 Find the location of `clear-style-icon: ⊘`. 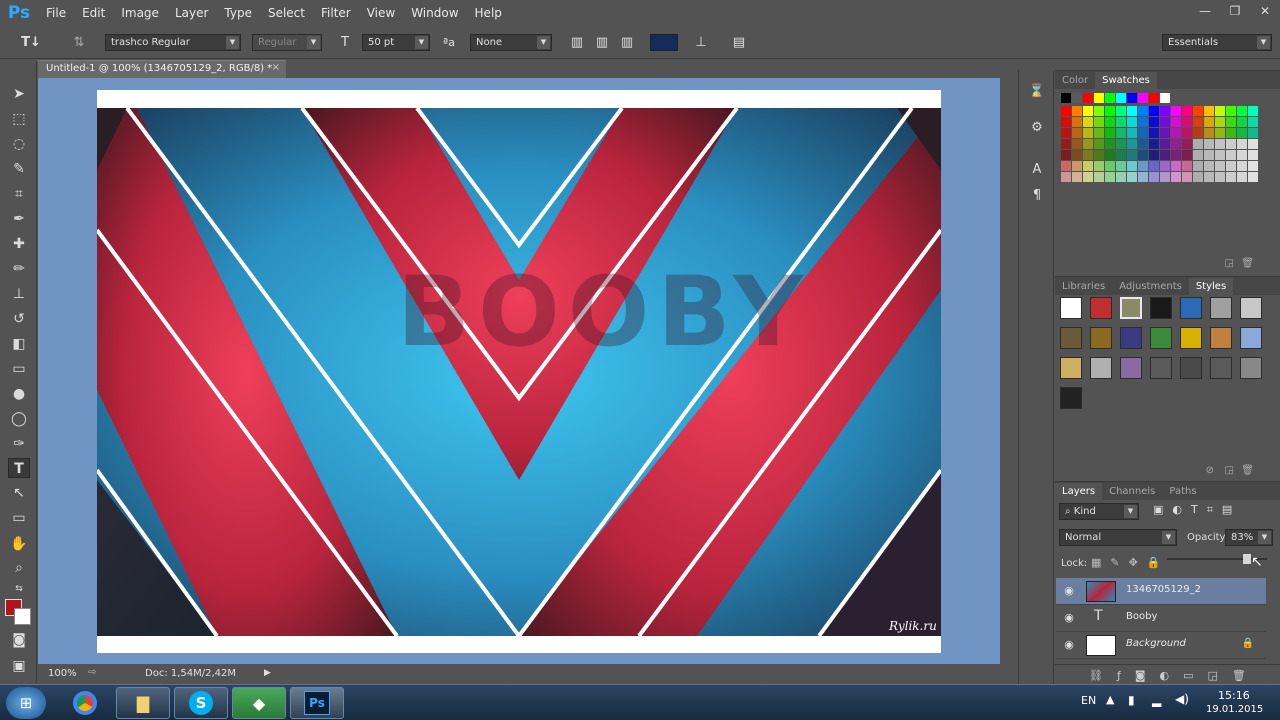

clear-style-icon: ⊘ is located at coordinates (1210, 470).